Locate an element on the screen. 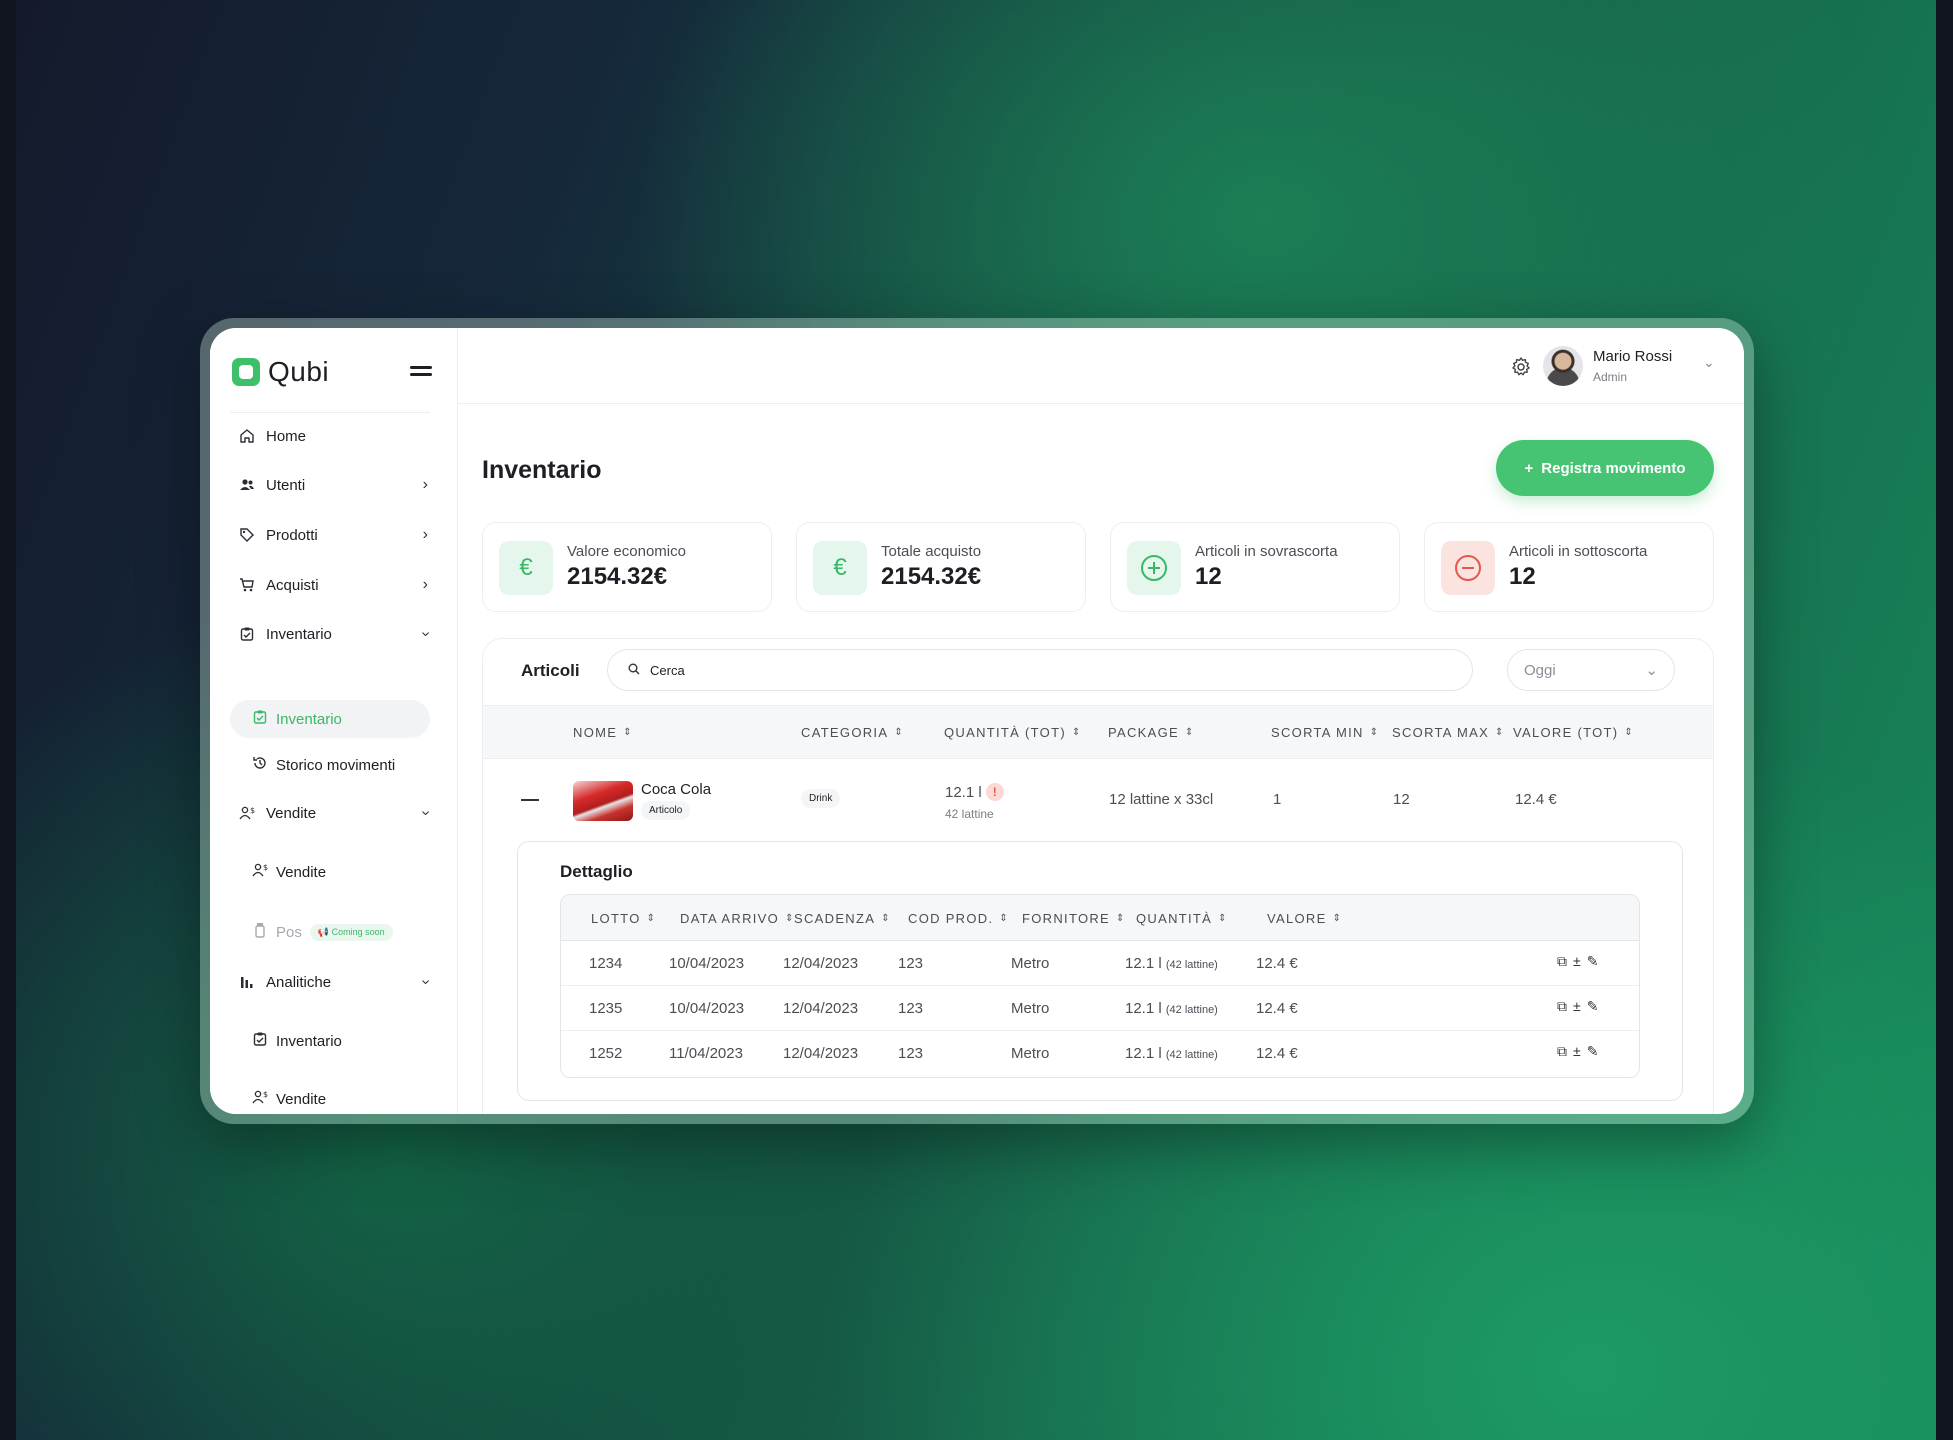 The height and width of the screenshot is (1440, 1953). row-actions: ⧉ ± ✎ is located at coordinates (1577, 1006).